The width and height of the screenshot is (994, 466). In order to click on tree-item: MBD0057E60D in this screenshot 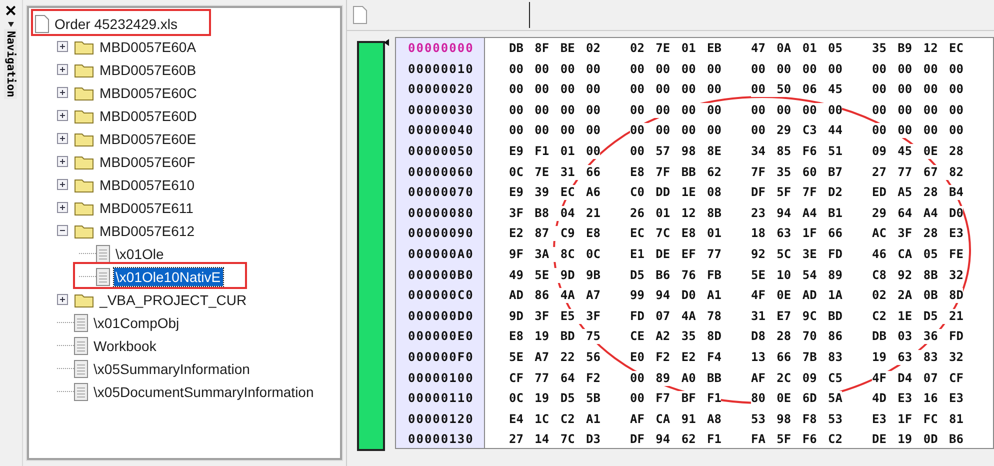, I will do `click(148, 115)`.